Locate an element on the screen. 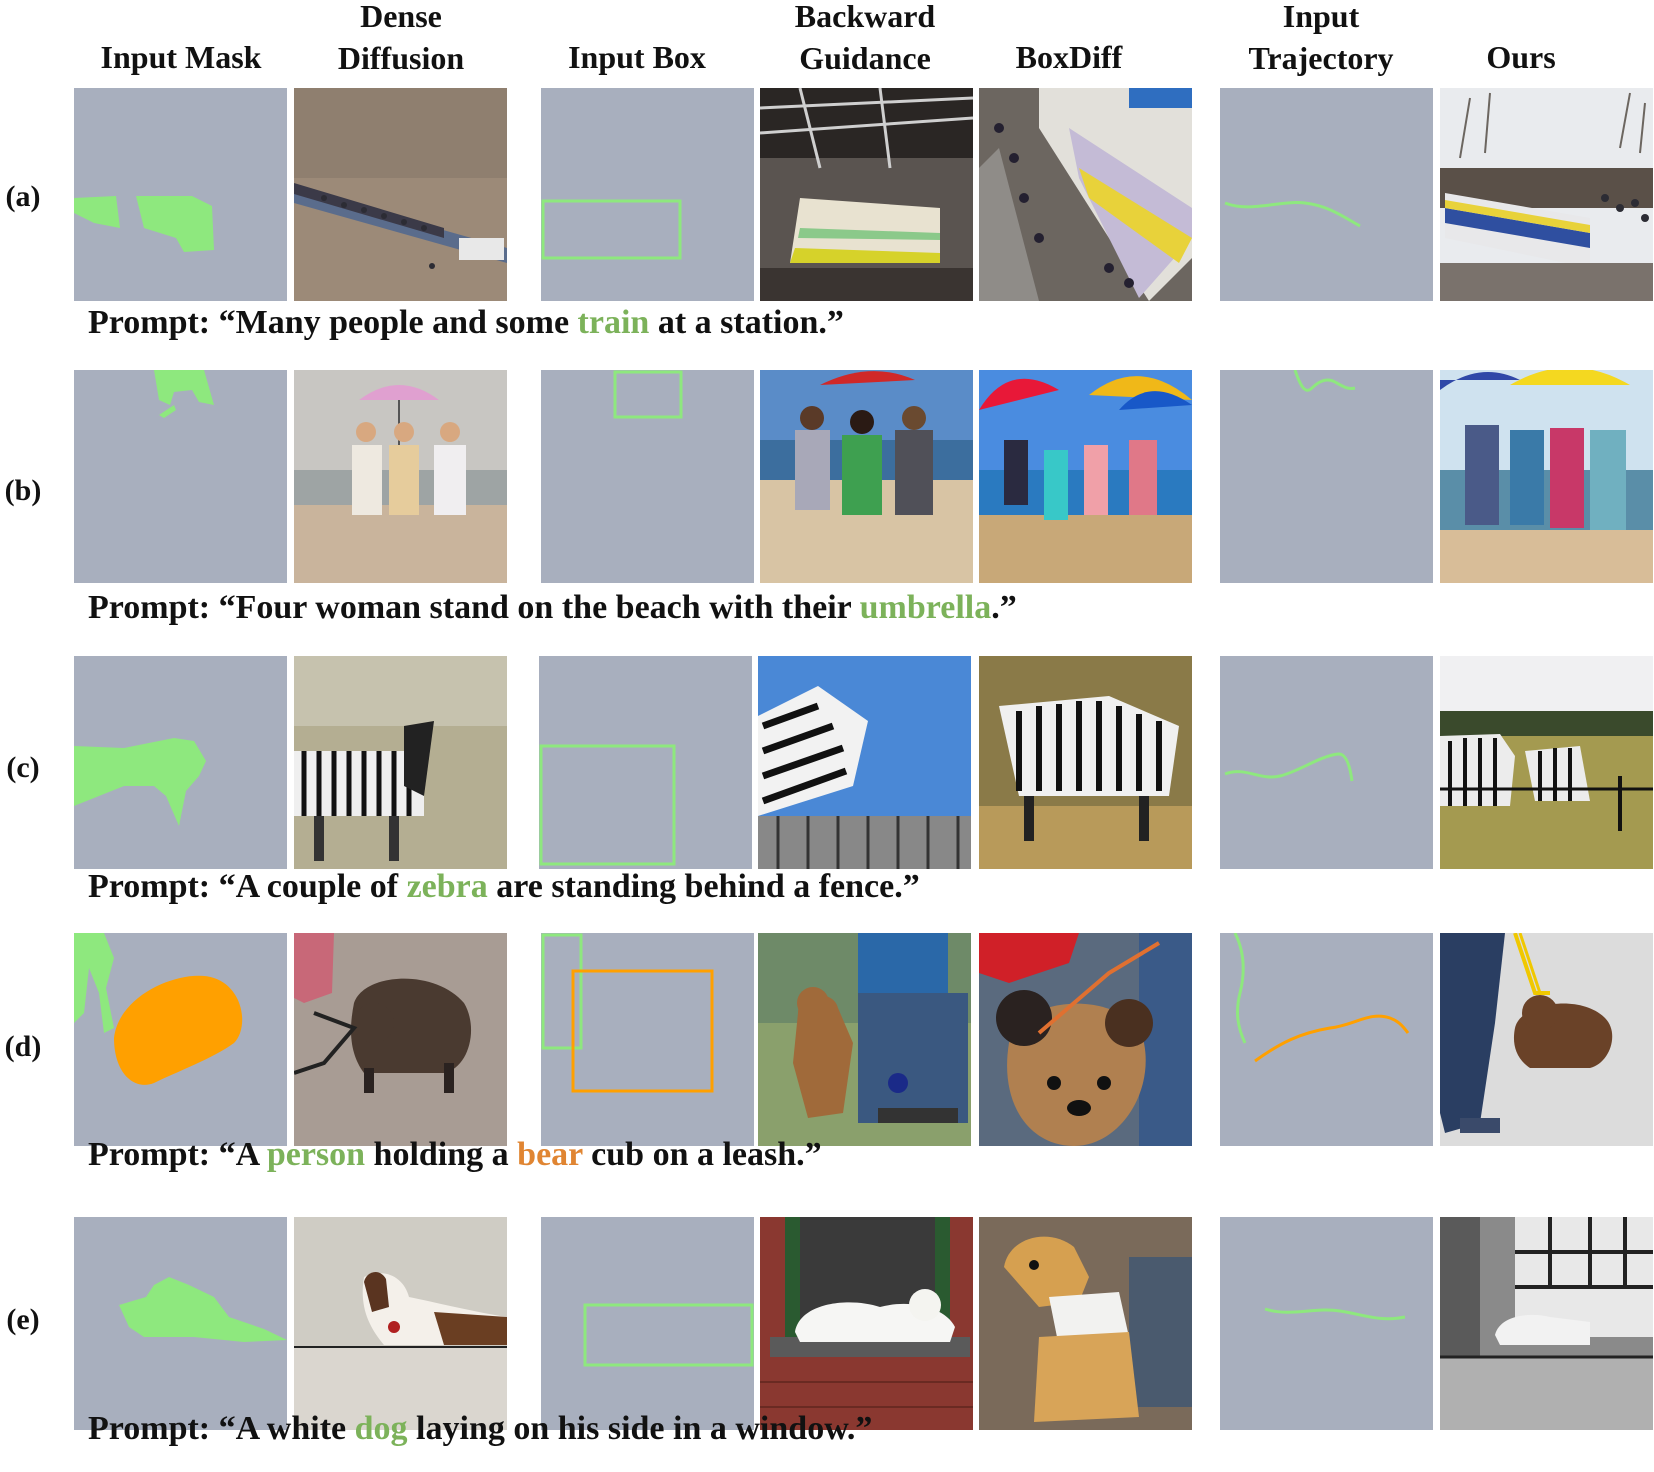 The image size is (1654, 1472). header-input-mask: Input Mask is located at coordinates (181, 57).